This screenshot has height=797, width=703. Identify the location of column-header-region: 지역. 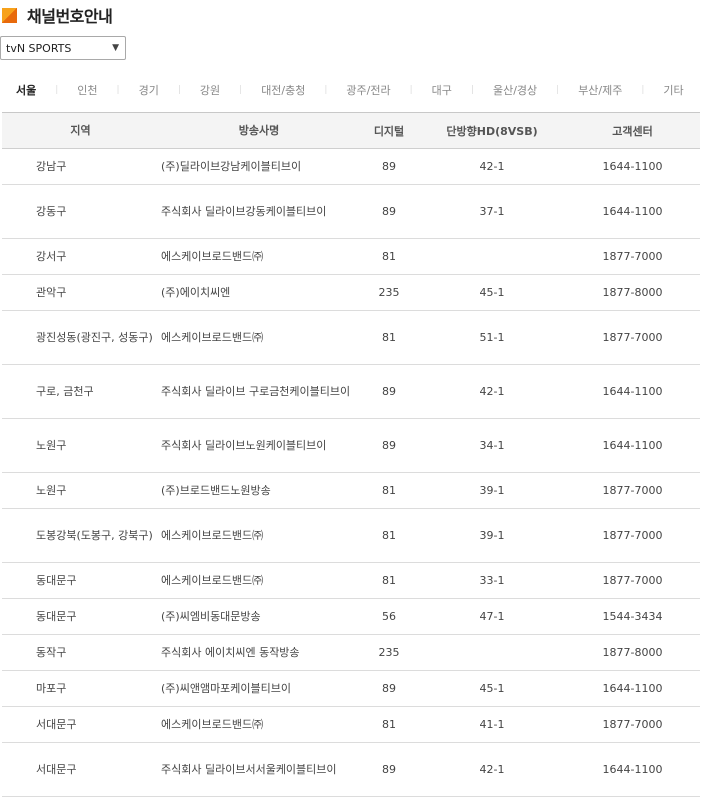
(80, 130).